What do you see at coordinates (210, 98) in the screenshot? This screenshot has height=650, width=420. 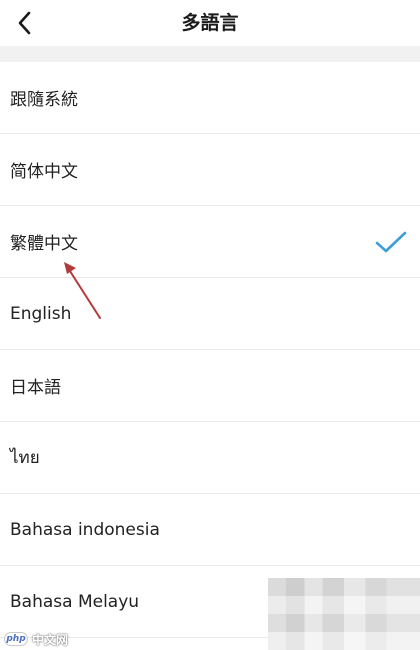 I see `language-item-follow-system: 跟隨系統` at bounding box center [210, 98].